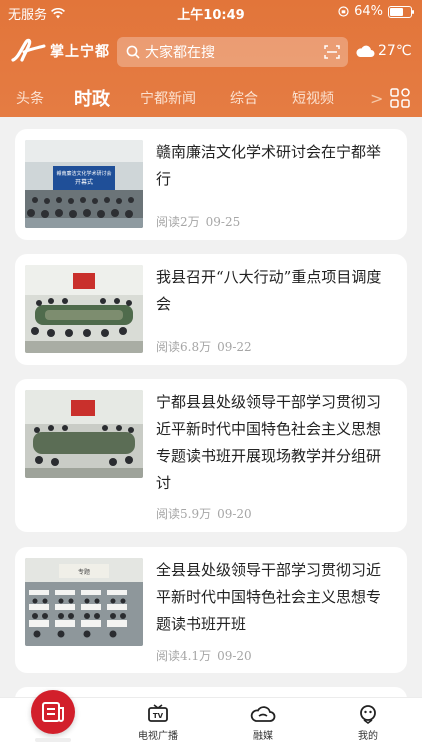 The width and height of the screenshot is (422, 750). What do you see at coordinates (178, 222) in the screenshot?
I see `read-count: 阅读2万` at bounding box center [178, 222].